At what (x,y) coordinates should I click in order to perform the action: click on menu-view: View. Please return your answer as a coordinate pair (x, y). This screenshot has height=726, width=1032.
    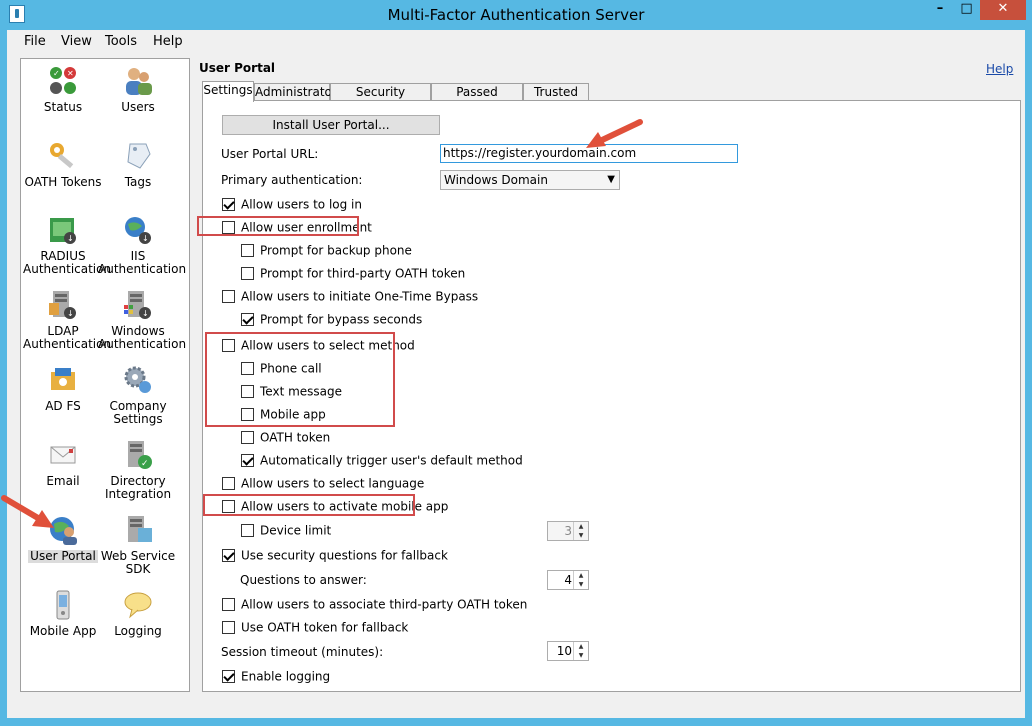
    Looking at the image, I should click on (76, 41).